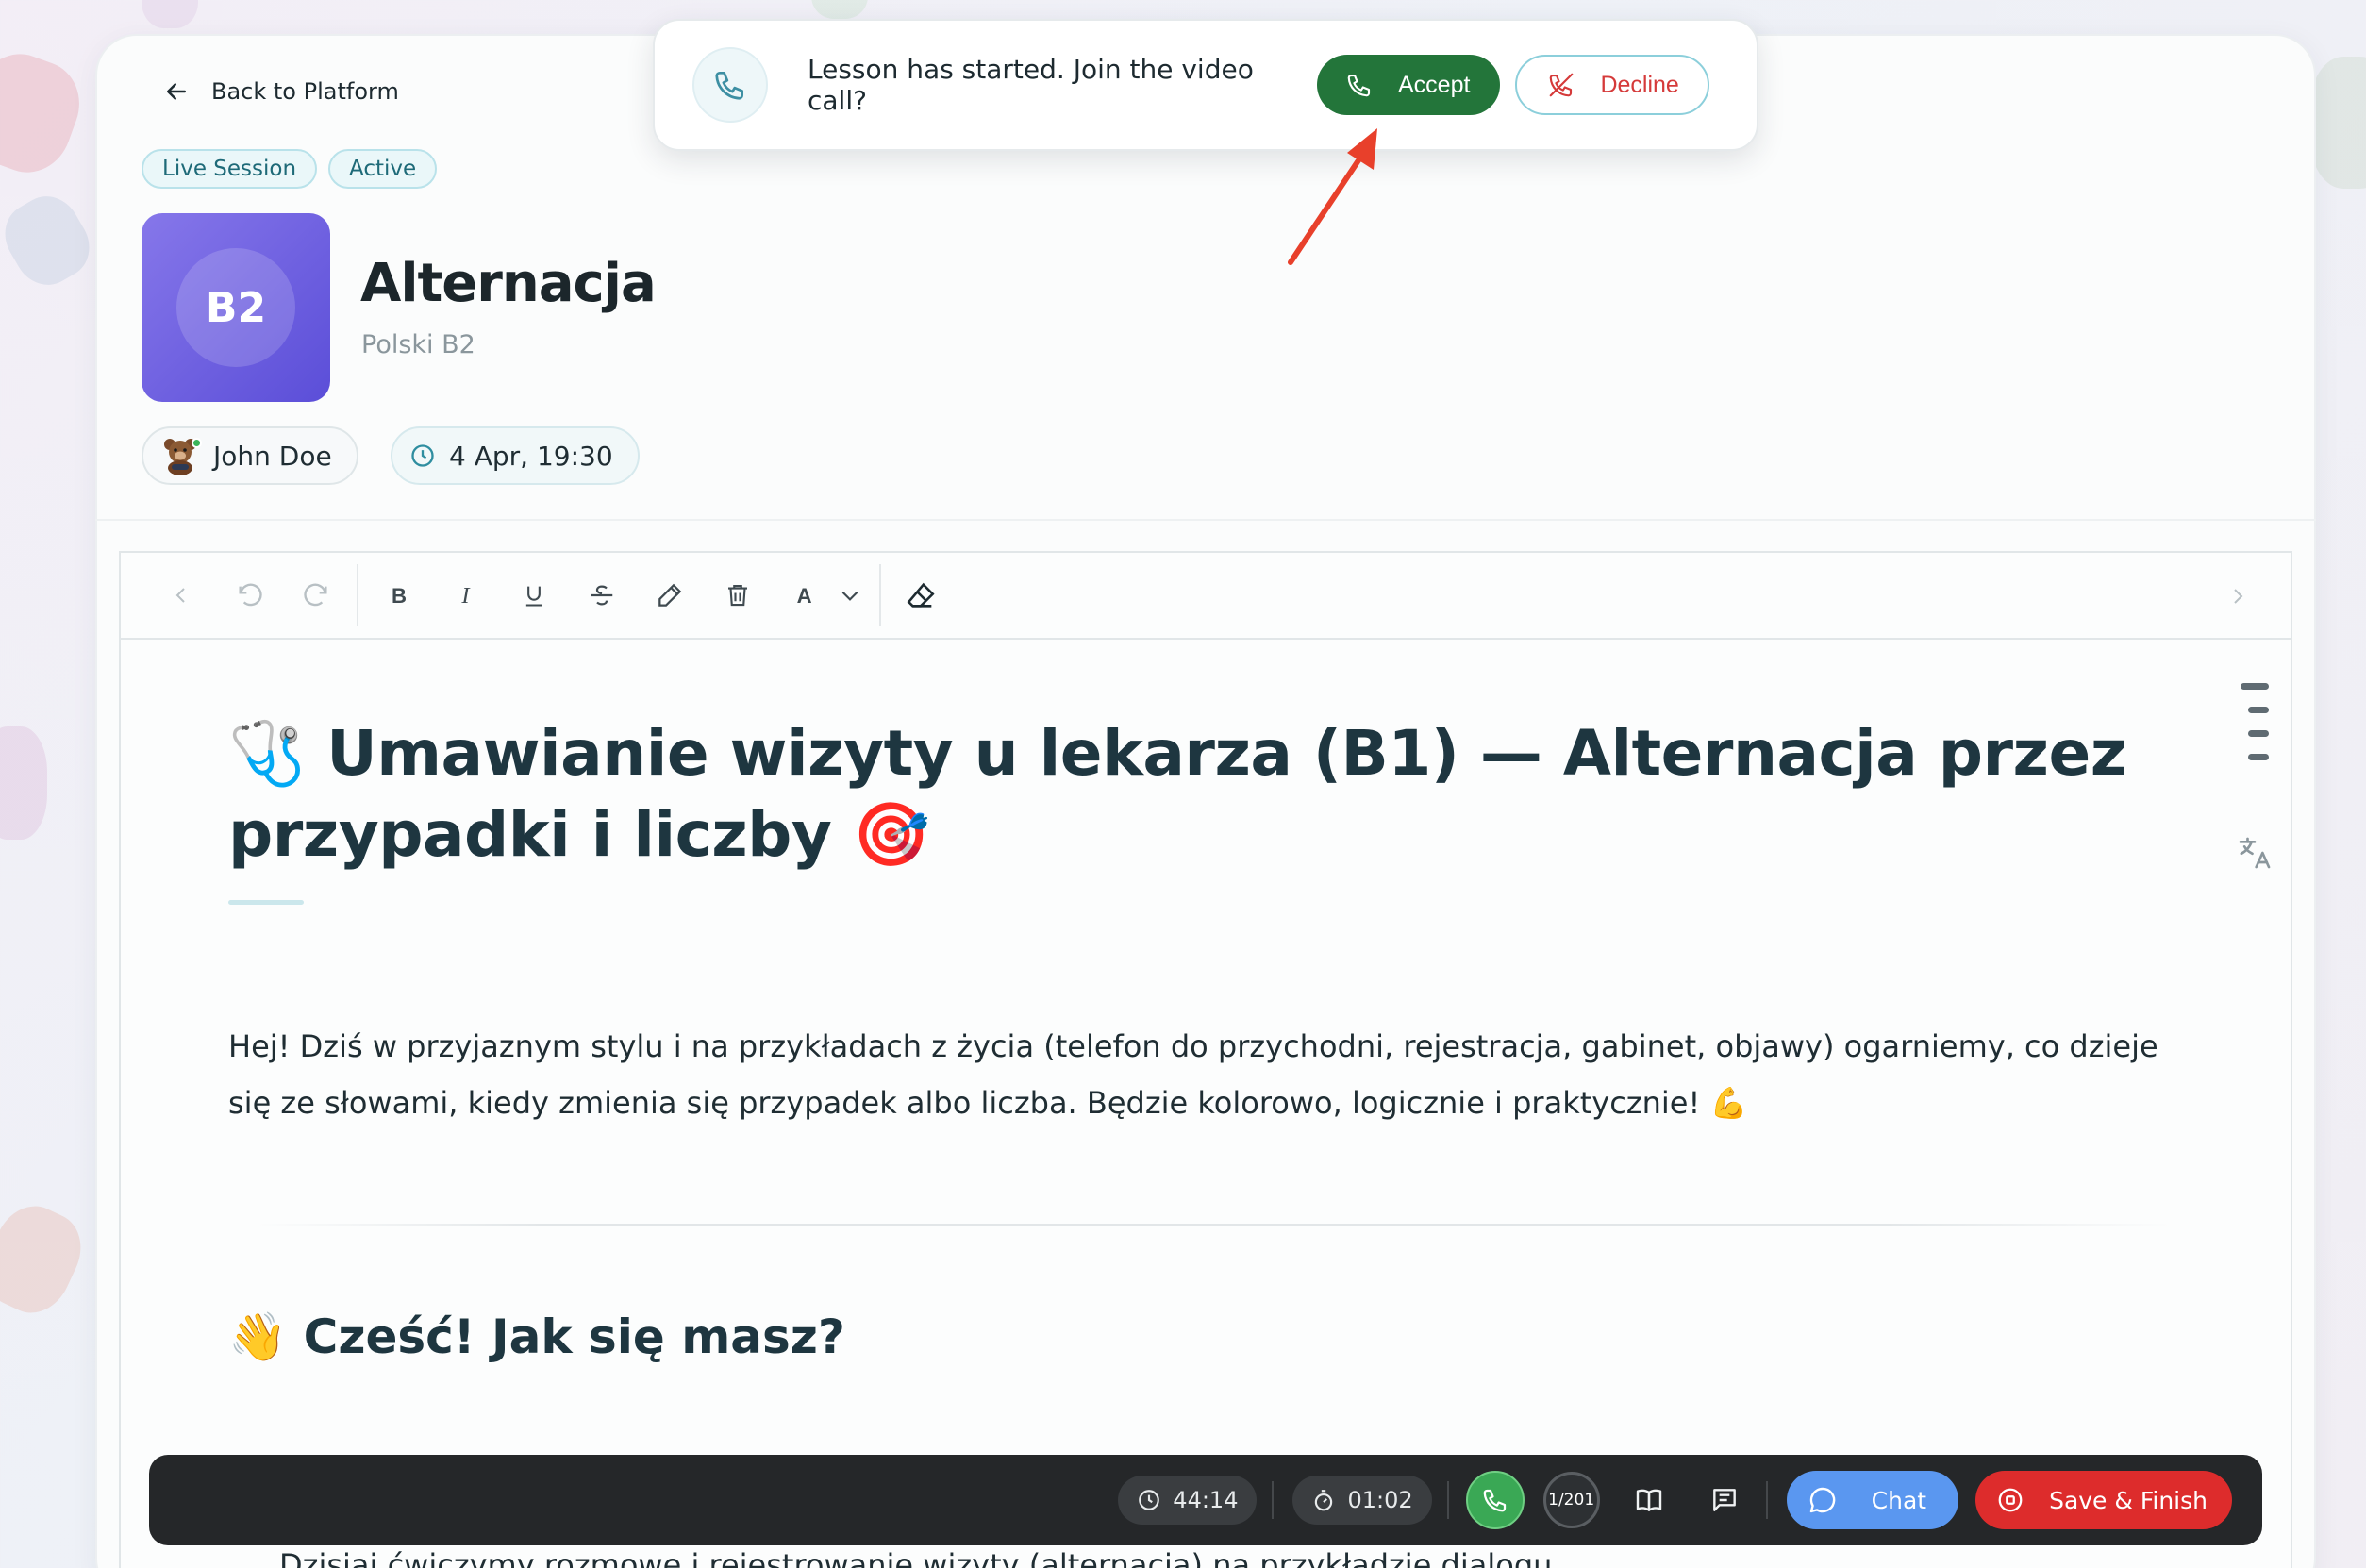 This screenshot has height=1568, width=2366. What do you see at coordinates (266, 902) in the screenshot?
I see `heading-underline` at bounding box center [266, 902].